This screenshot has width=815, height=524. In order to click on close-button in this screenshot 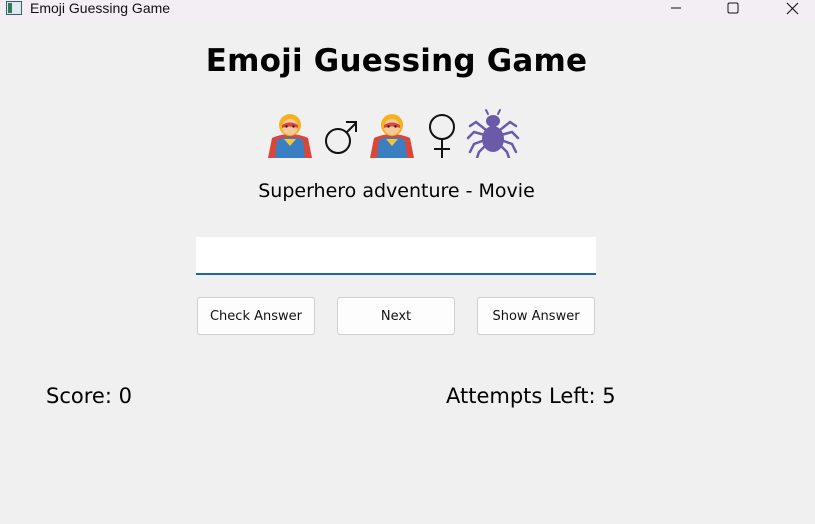, I will do `click(792, 8)`.